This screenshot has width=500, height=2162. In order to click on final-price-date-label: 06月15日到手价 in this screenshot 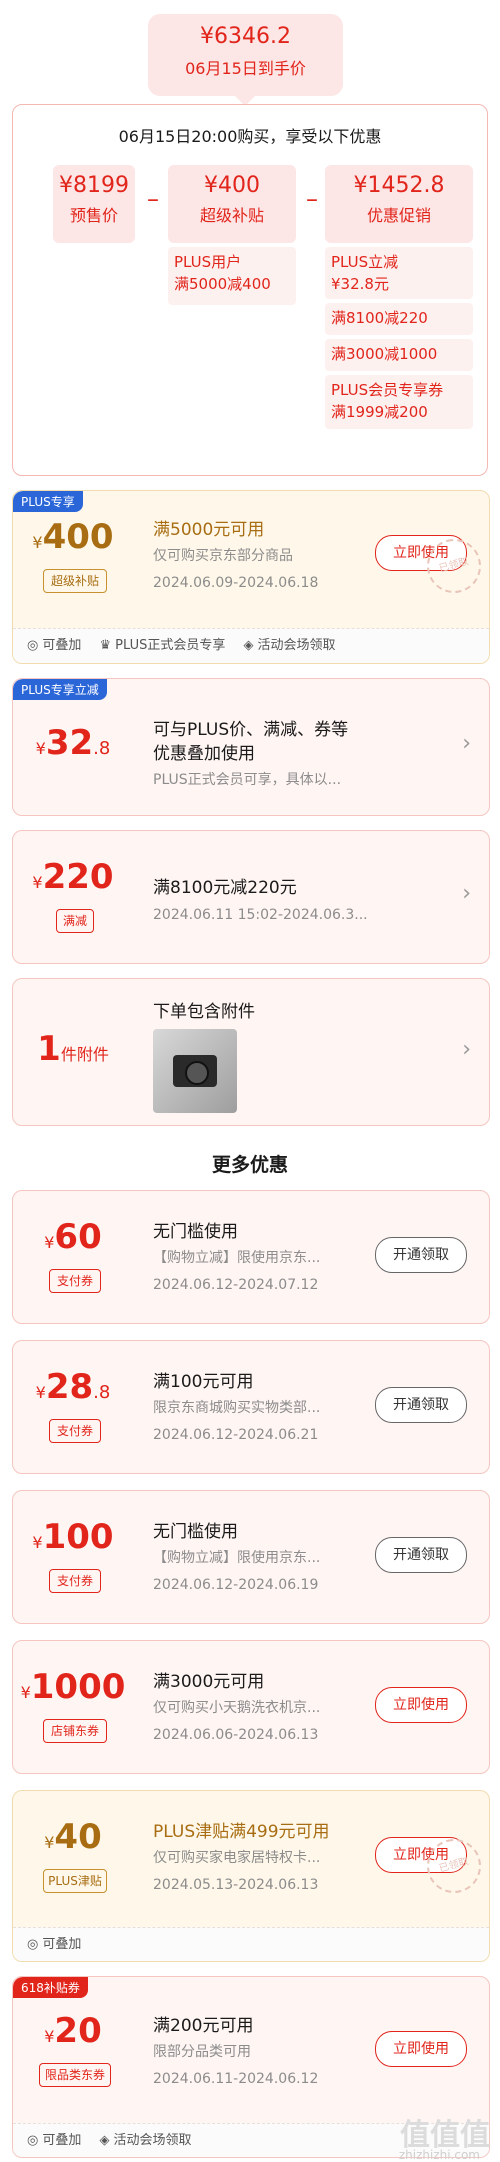, I will do `click(245, 68)`.